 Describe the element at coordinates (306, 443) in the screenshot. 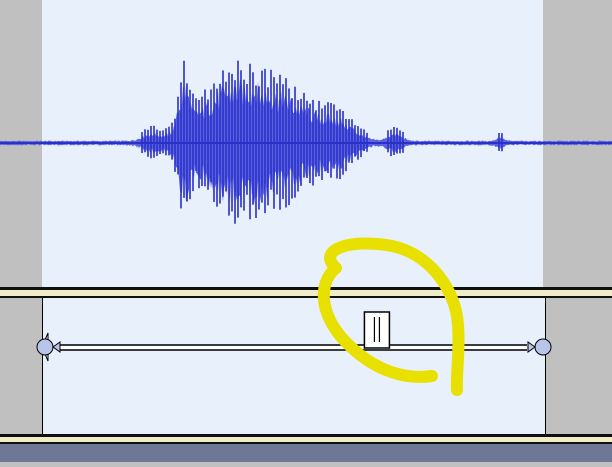

I see `bottom-separator-shadow` at that location.